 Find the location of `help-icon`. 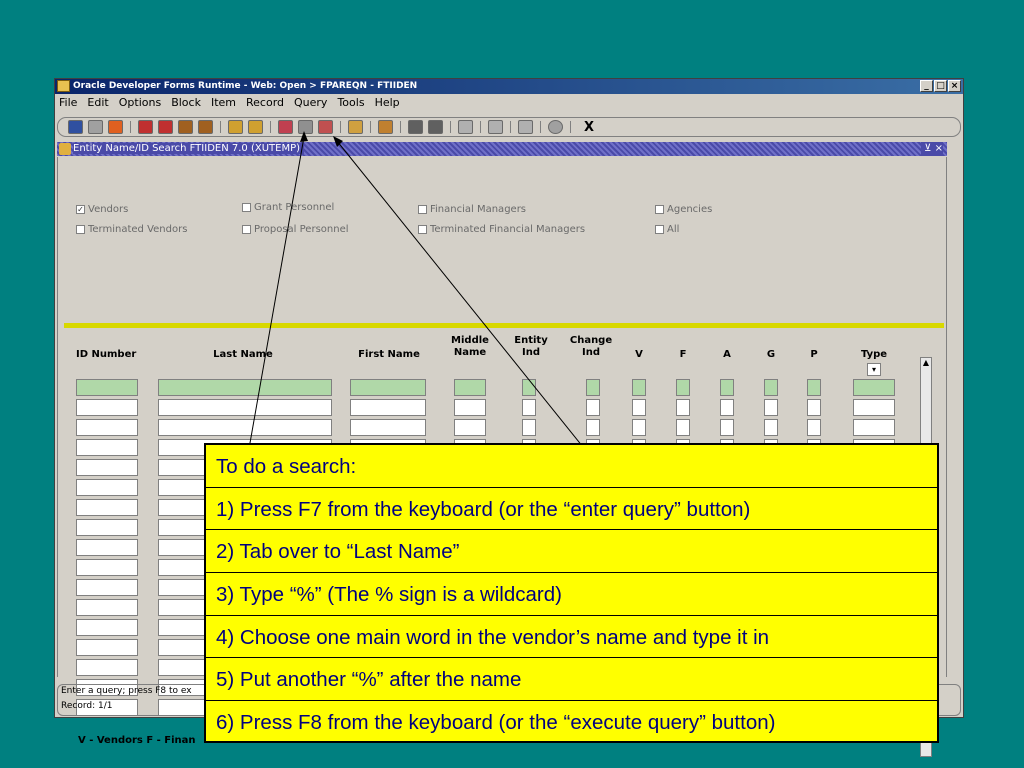

help-icon is located at coordinates (555, 127).